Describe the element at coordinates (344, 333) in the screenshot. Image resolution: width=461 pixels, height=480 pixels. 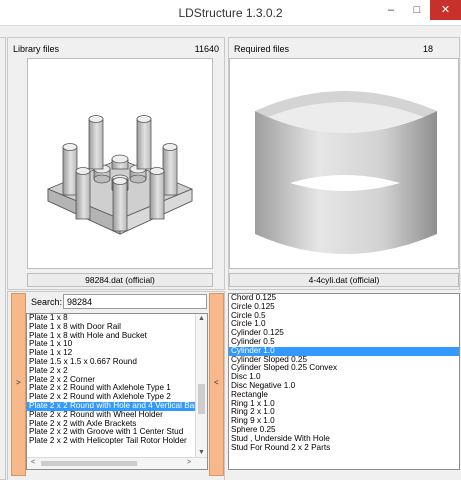
I see `required-list-item: Cylinder 0.125` at that location.